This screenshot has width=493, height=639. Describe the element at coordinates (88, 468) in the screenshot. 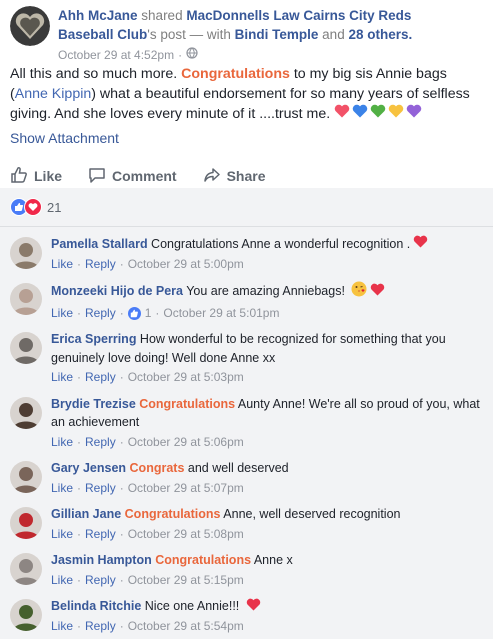

I see `commenter-name: Gary Jensen` at that location.